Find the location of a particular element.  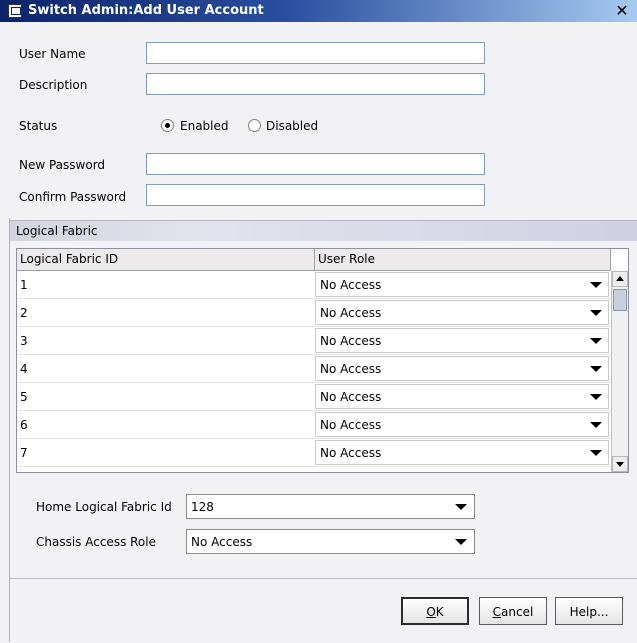

ok-mnemonic: O is located at coordinates (431, 612).